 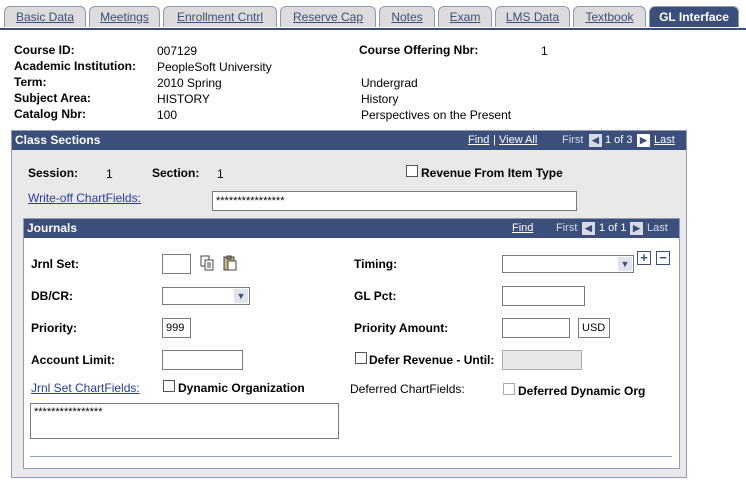 What do you see at coordinates (478, 140) in the screenshot?
I see `find-link: Find` at bounding box center [478, 140].